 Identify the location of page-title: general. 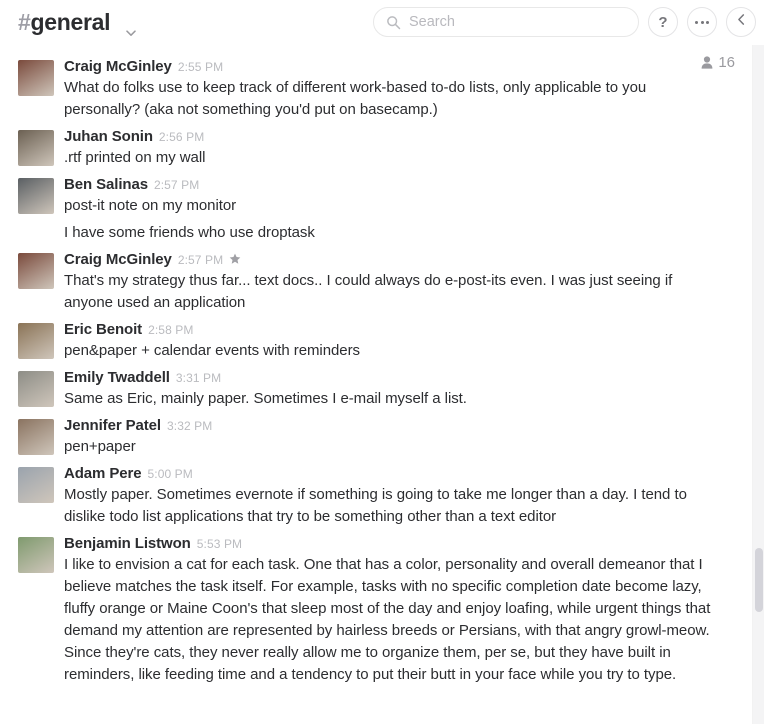
(70, 22).